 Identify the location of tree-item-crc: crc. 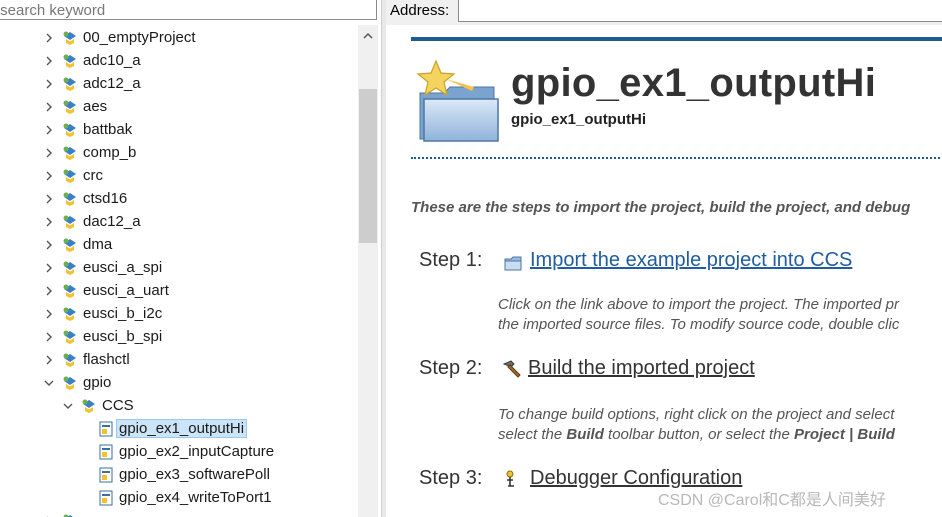
(72, 175).